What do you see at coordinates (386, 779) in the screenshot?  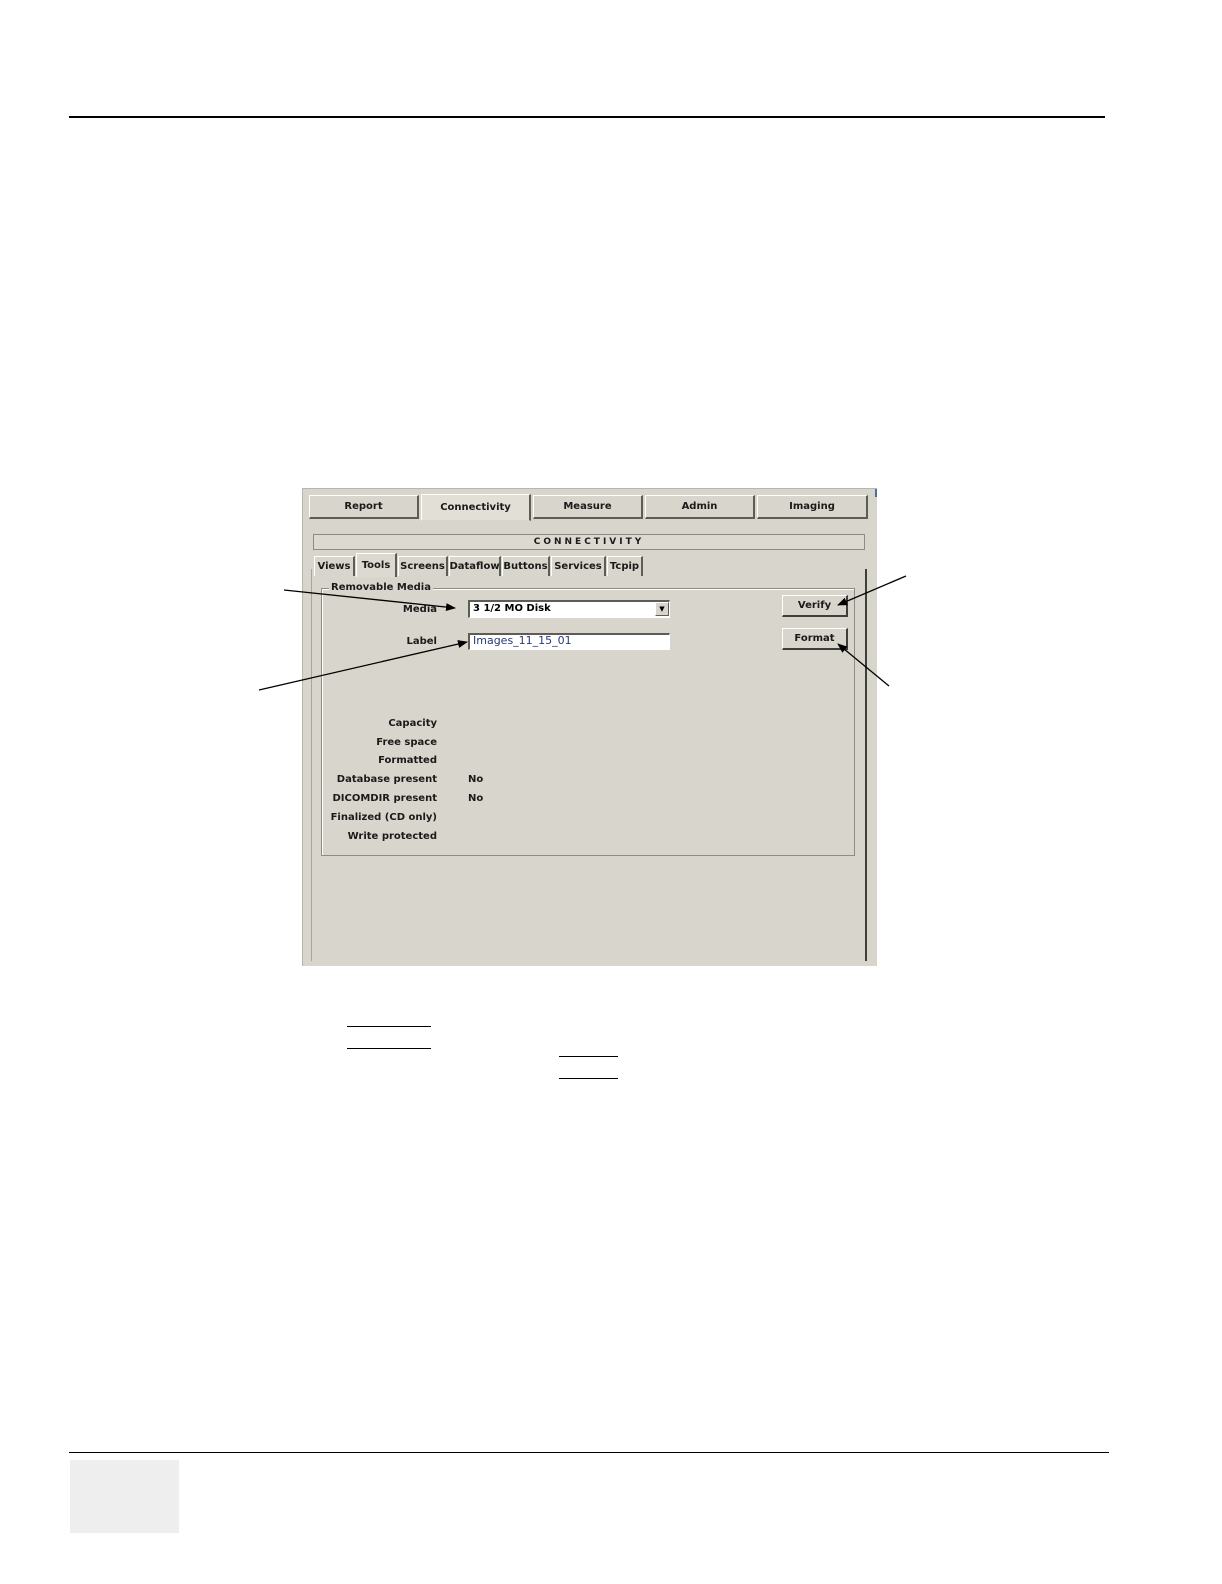 I see `prop-database-present-label: Database present` at bounding box center [386, 779].